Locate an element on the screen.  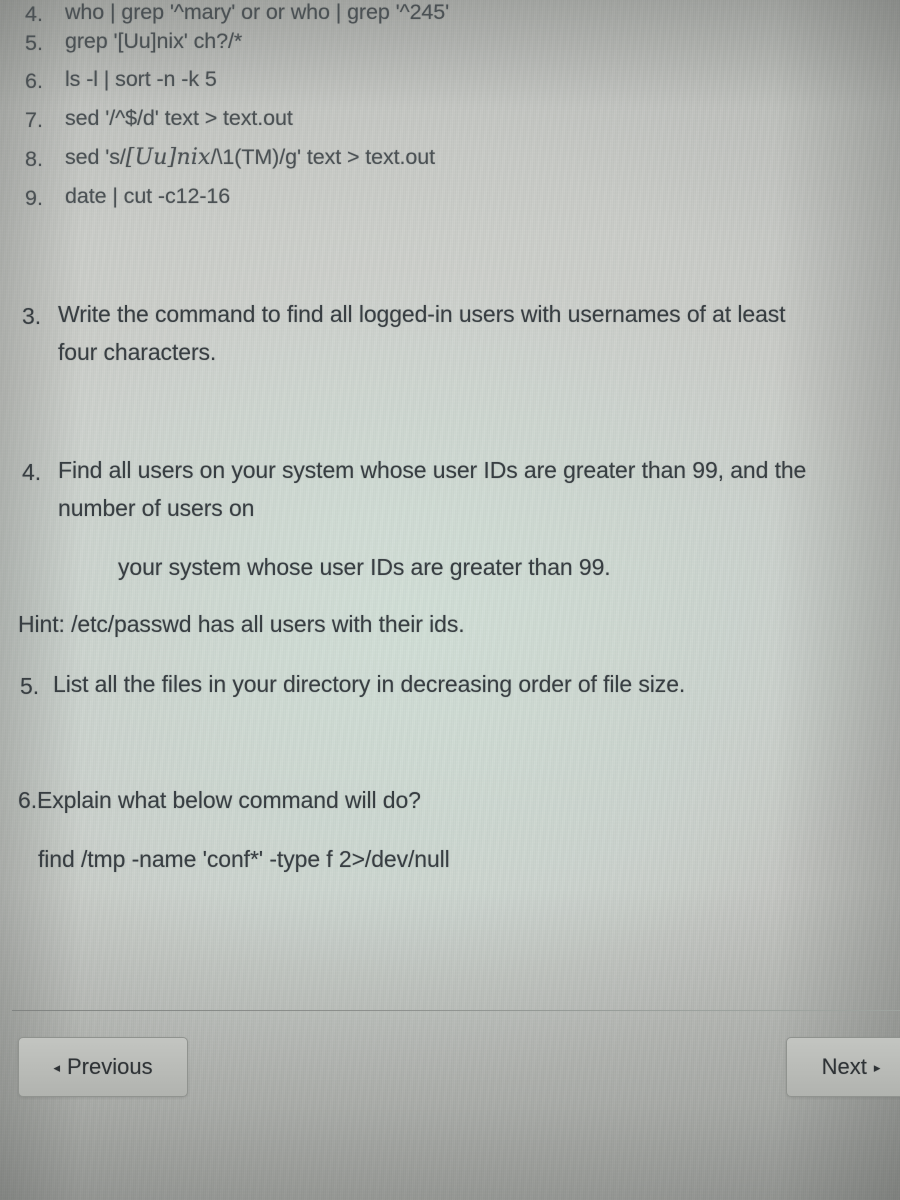
next-button: Next ▸ is located at coordinates (843, 1067).